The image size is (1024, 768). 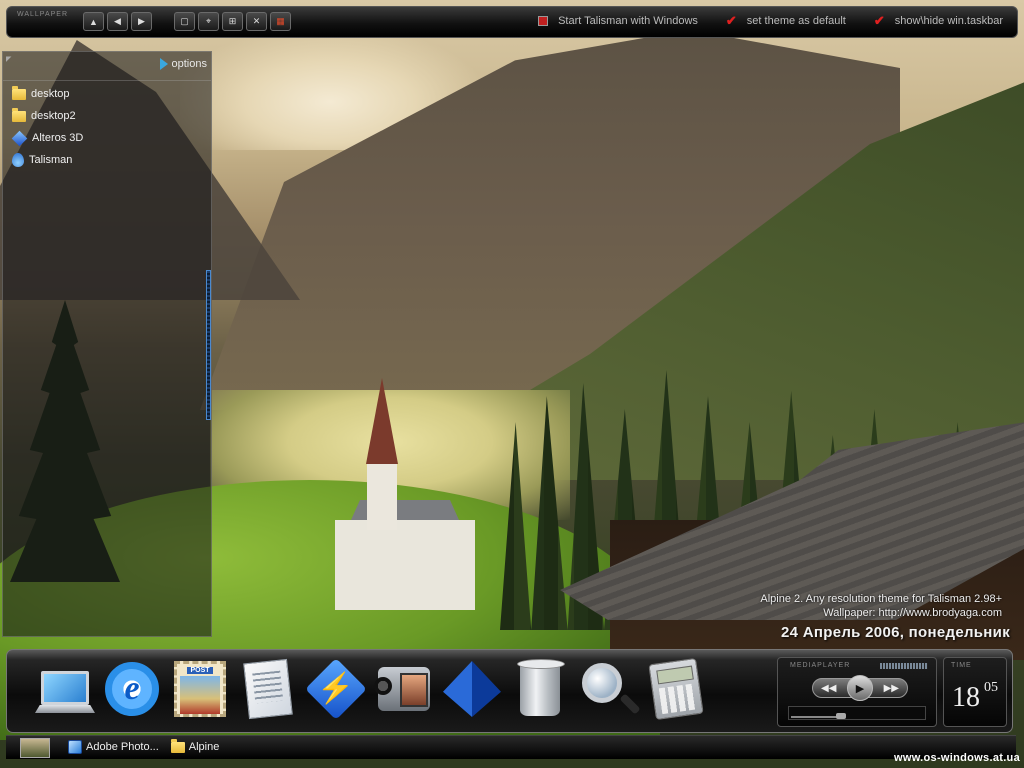 What do you see at coordinates (912, 613) in the screenshot?
I see `wallpaper-credit-line: Wallpaper: http://www.brodyaga.com` at bounding box center [912, 613].